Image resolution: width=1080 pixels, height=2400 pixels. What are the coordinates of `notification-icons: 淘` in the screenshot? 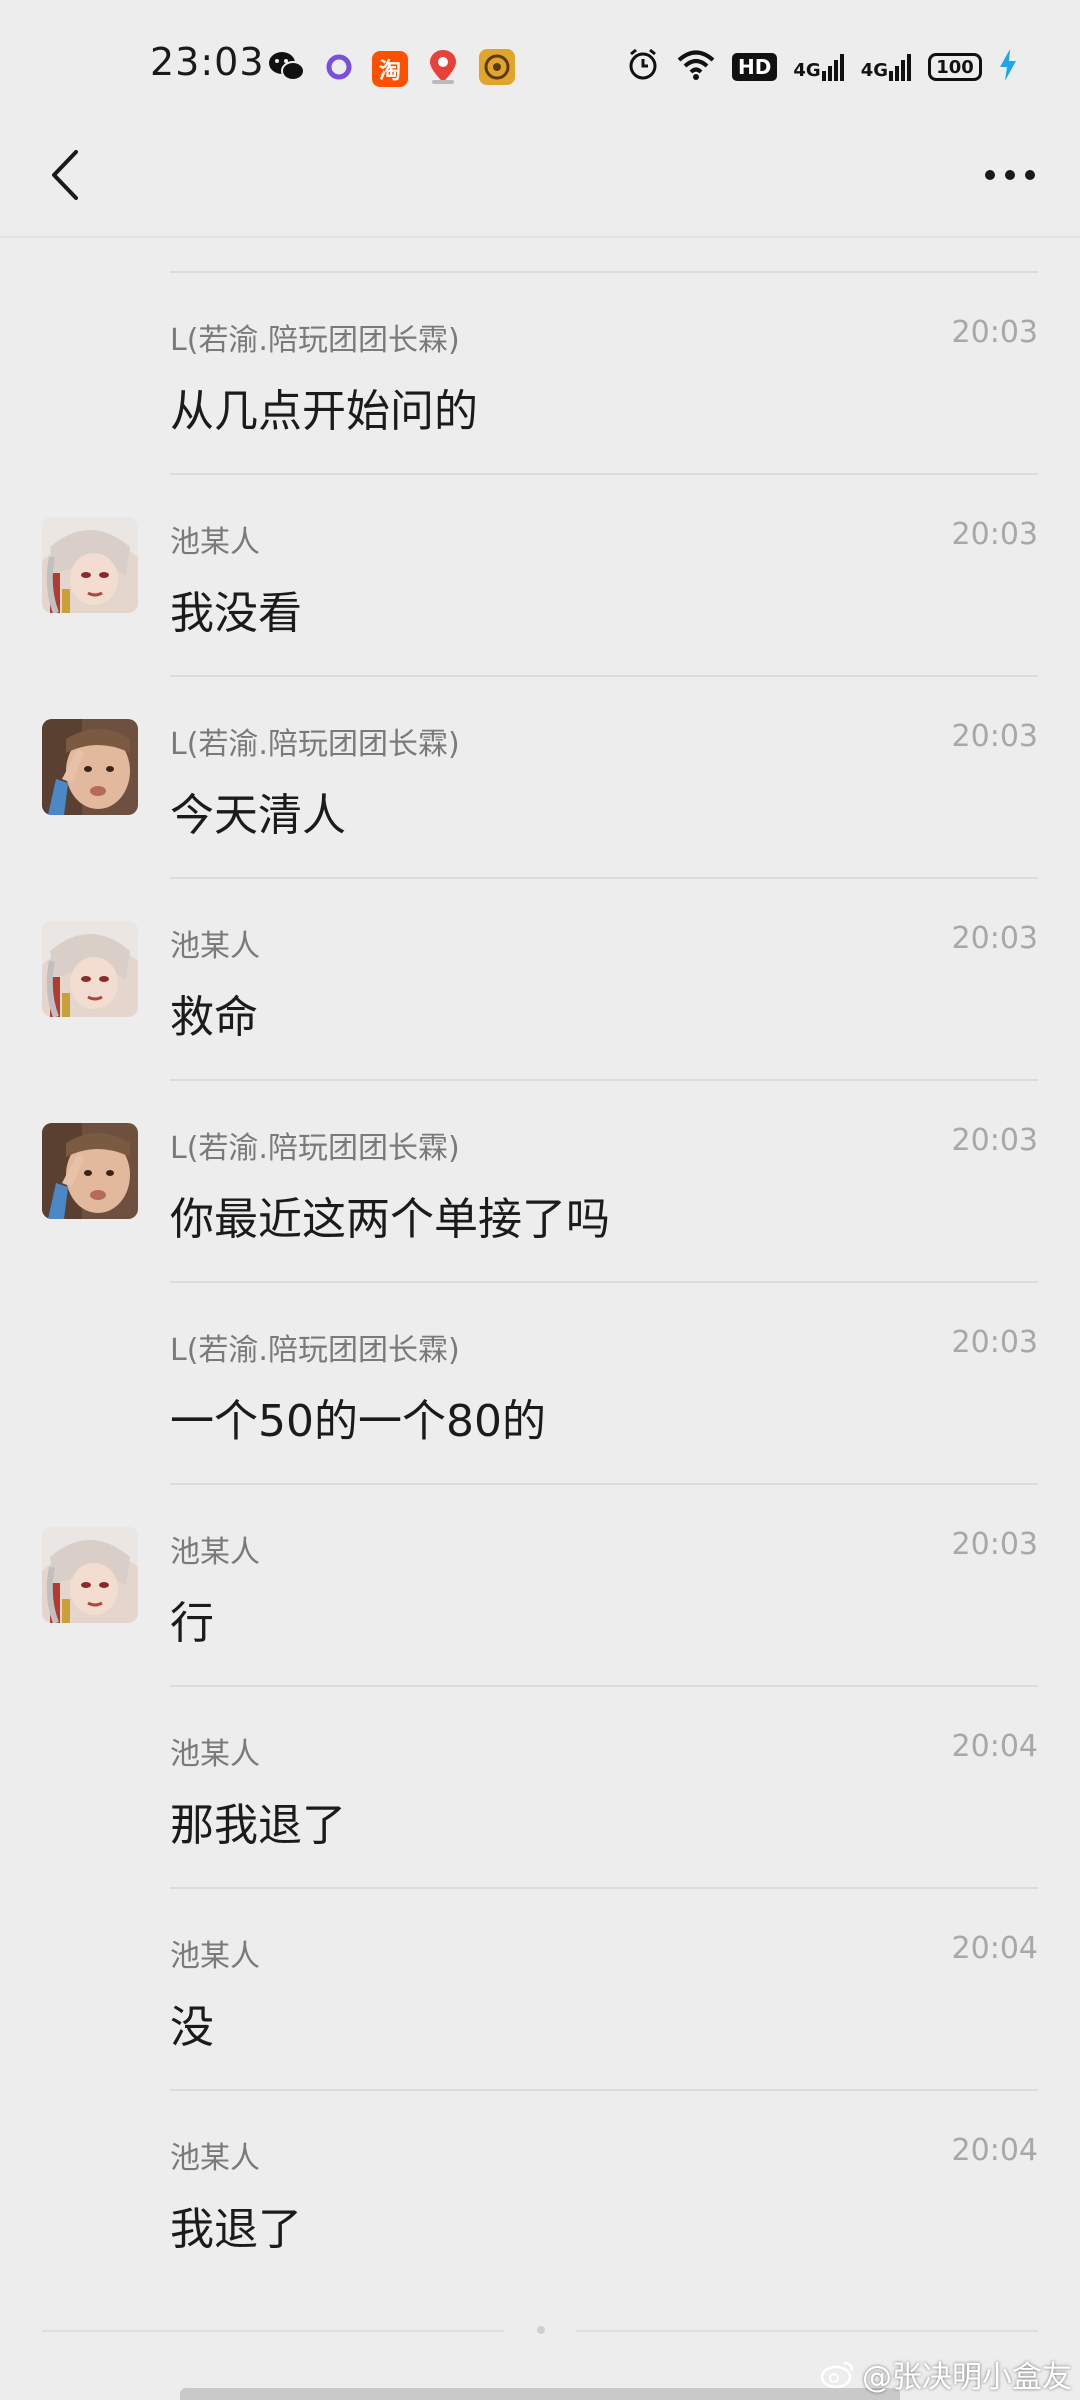 It's located at (392, 69).